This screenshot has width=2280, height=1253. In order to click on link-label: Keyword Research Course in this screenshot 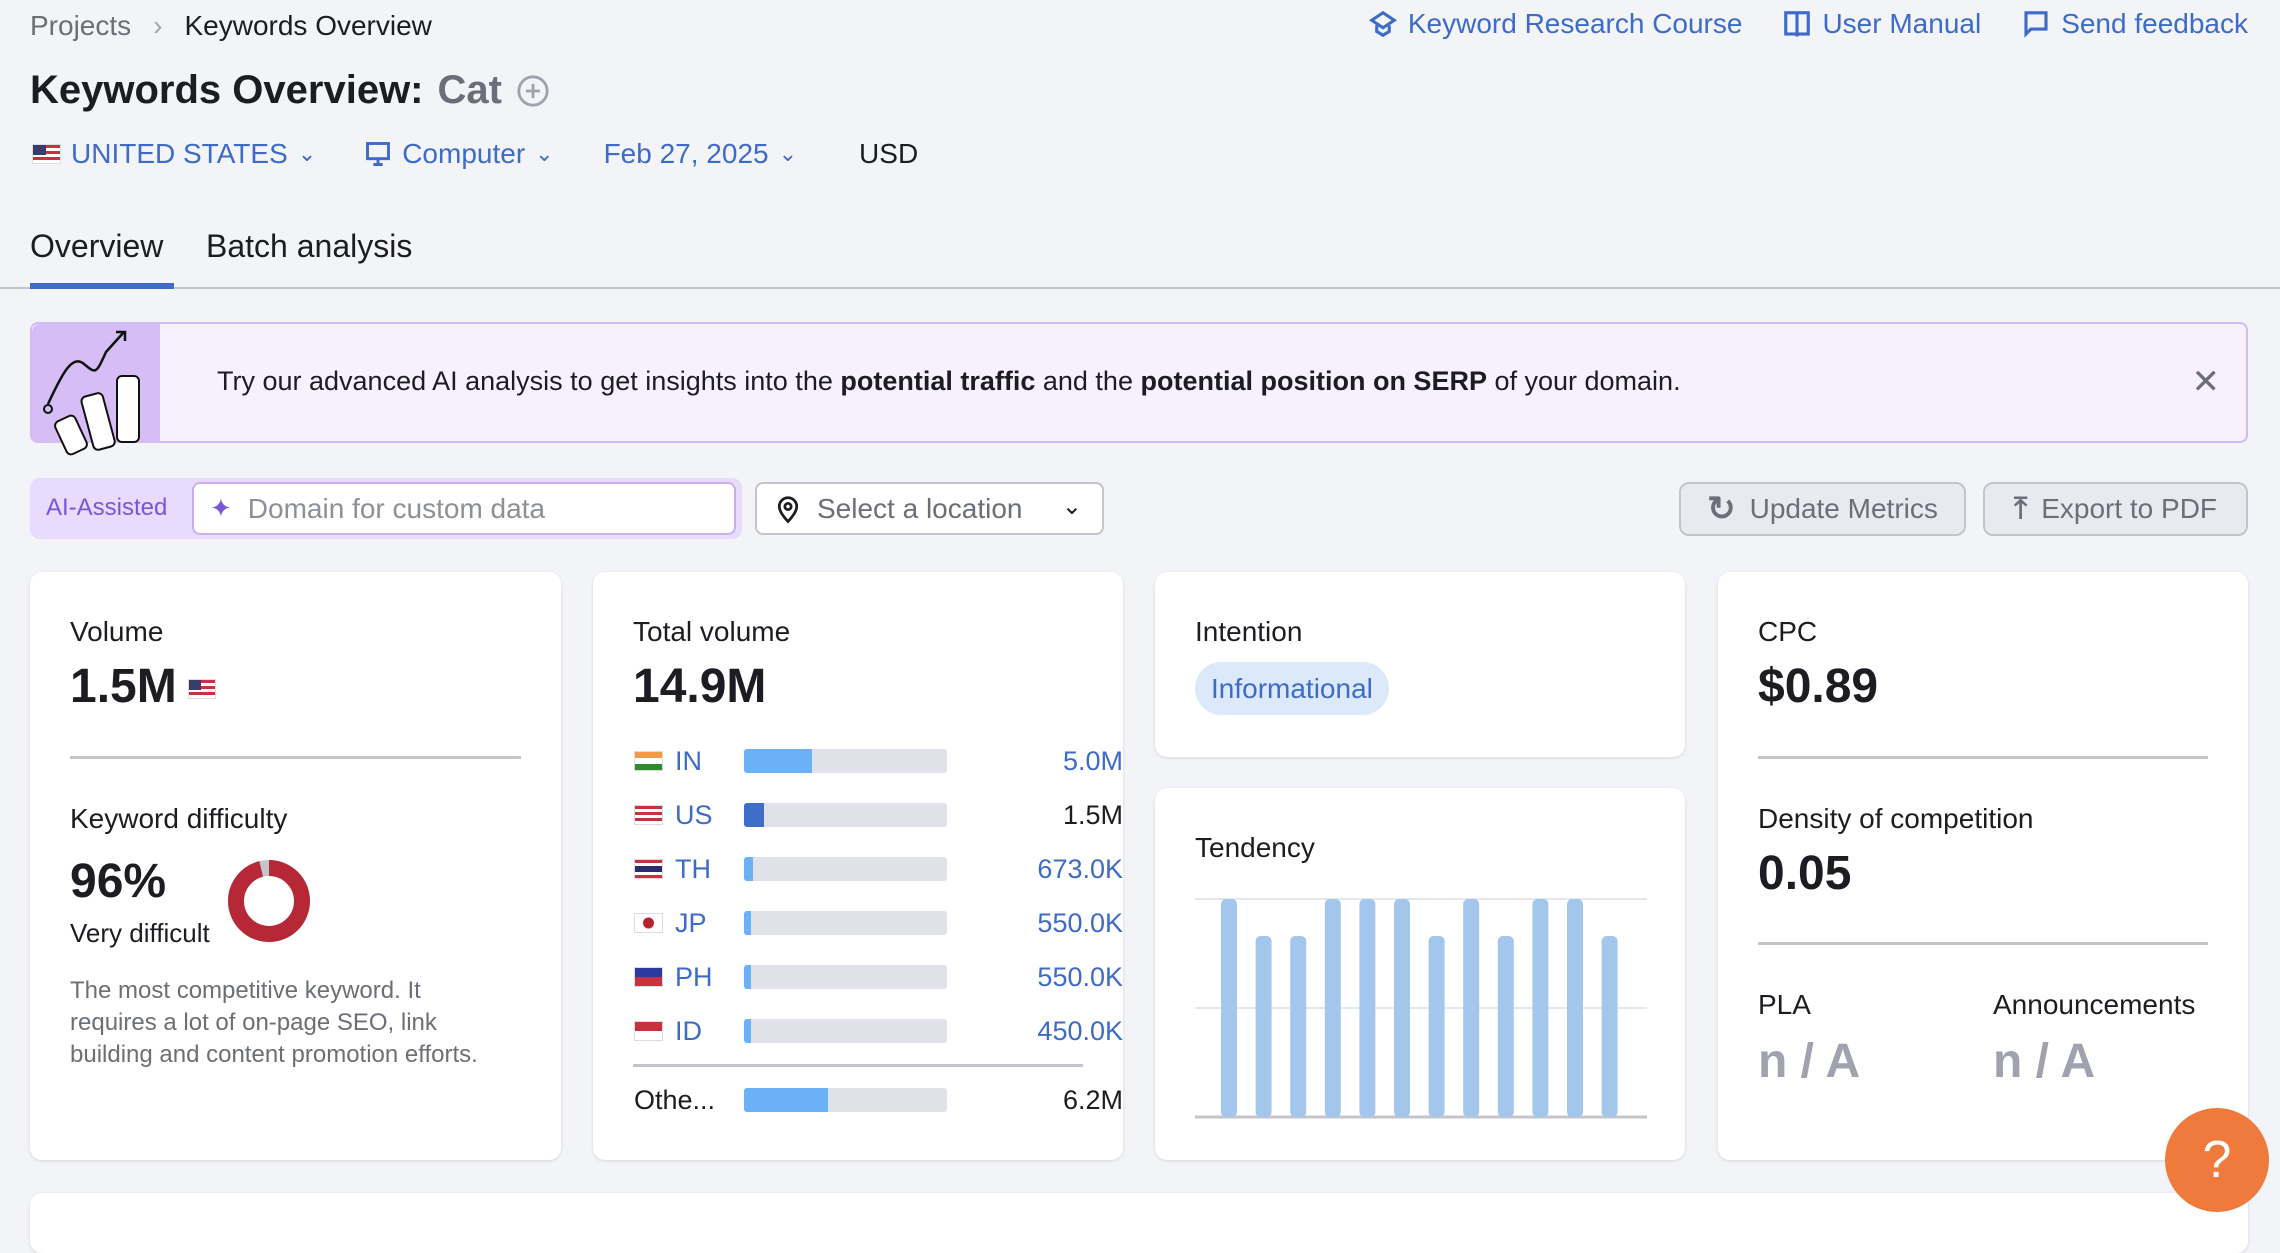, I will do `click(1575, 23)`.